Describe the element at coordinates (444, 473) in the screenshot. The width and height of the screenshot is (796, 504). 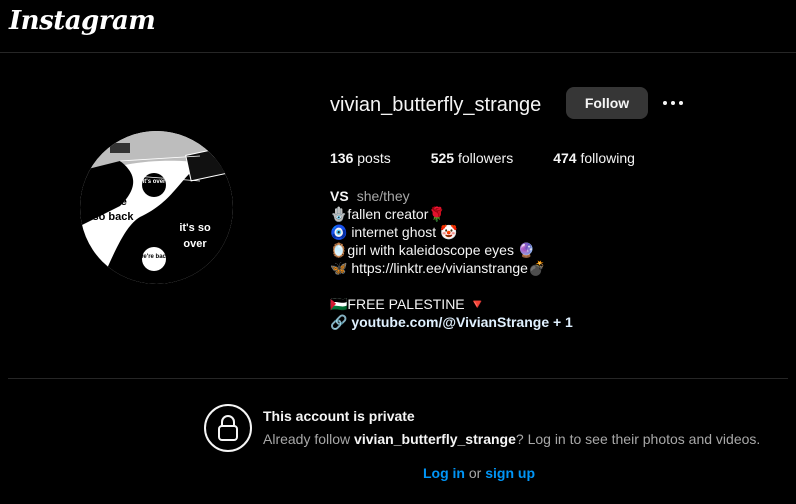
I see `login-link: Log in` at that location.